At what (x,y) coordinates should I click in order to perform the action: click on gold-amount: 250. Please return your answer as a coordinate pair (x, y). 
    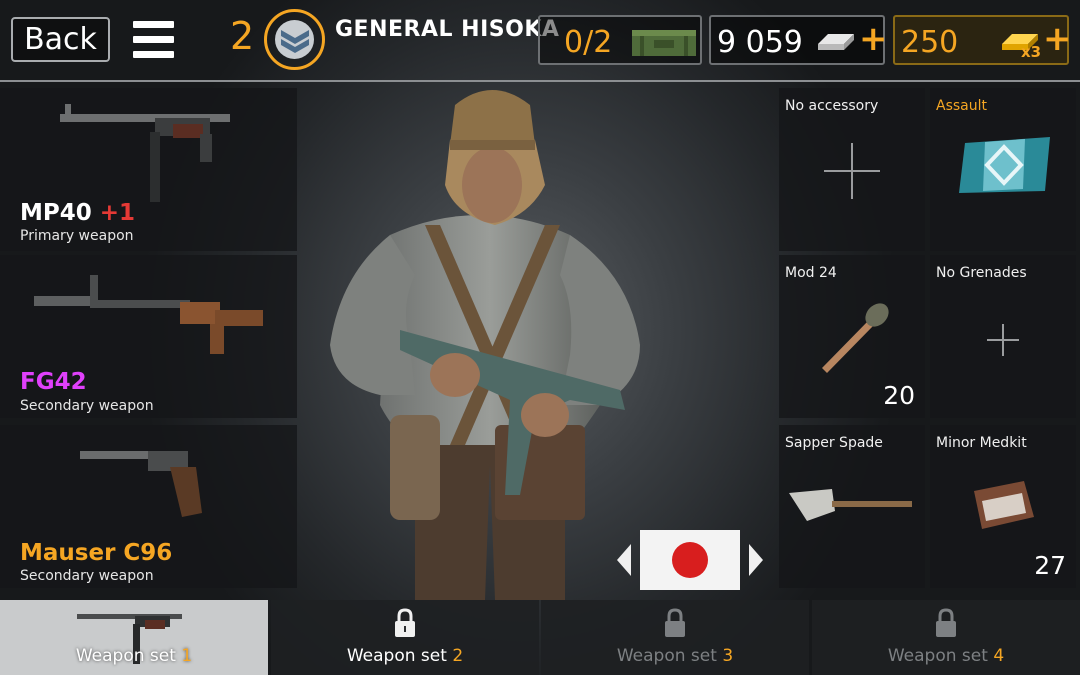
    Looking at the image, I should click on (930, 42).